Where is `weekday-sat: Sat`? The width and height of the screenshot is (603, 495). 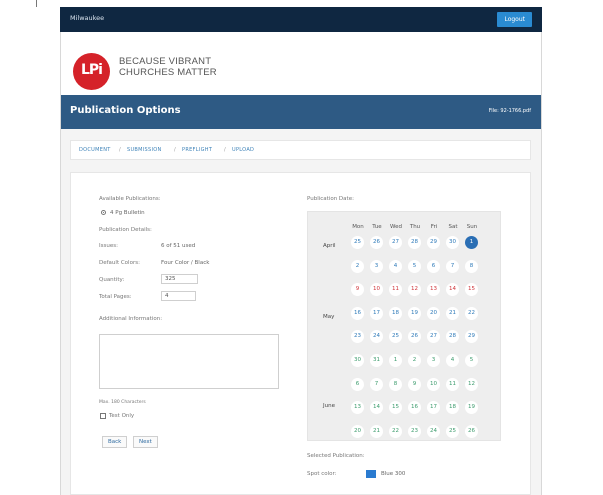 weekday-sat: Sat is located at coordinates (453, 227).